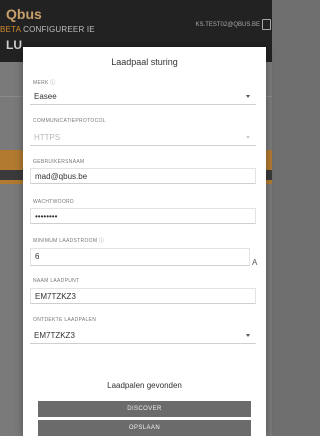 This screenshot has height=436, width=320. Describe the element at coordinates (255, 262) in the screenshot. I see `ampere-unit: A` at that location.